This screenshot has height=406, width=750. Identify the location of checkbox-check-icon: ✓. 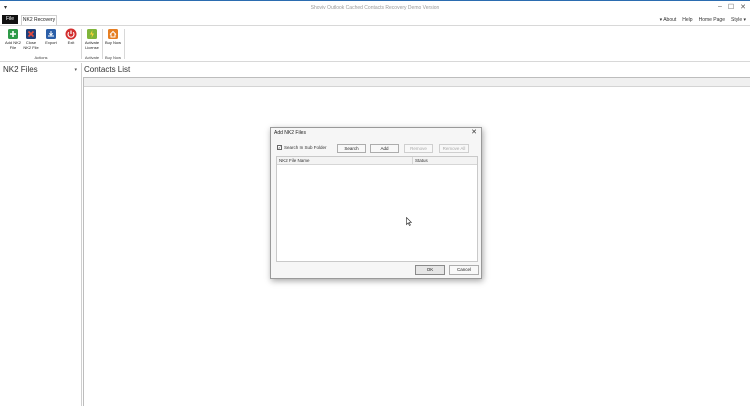
(279, 147).